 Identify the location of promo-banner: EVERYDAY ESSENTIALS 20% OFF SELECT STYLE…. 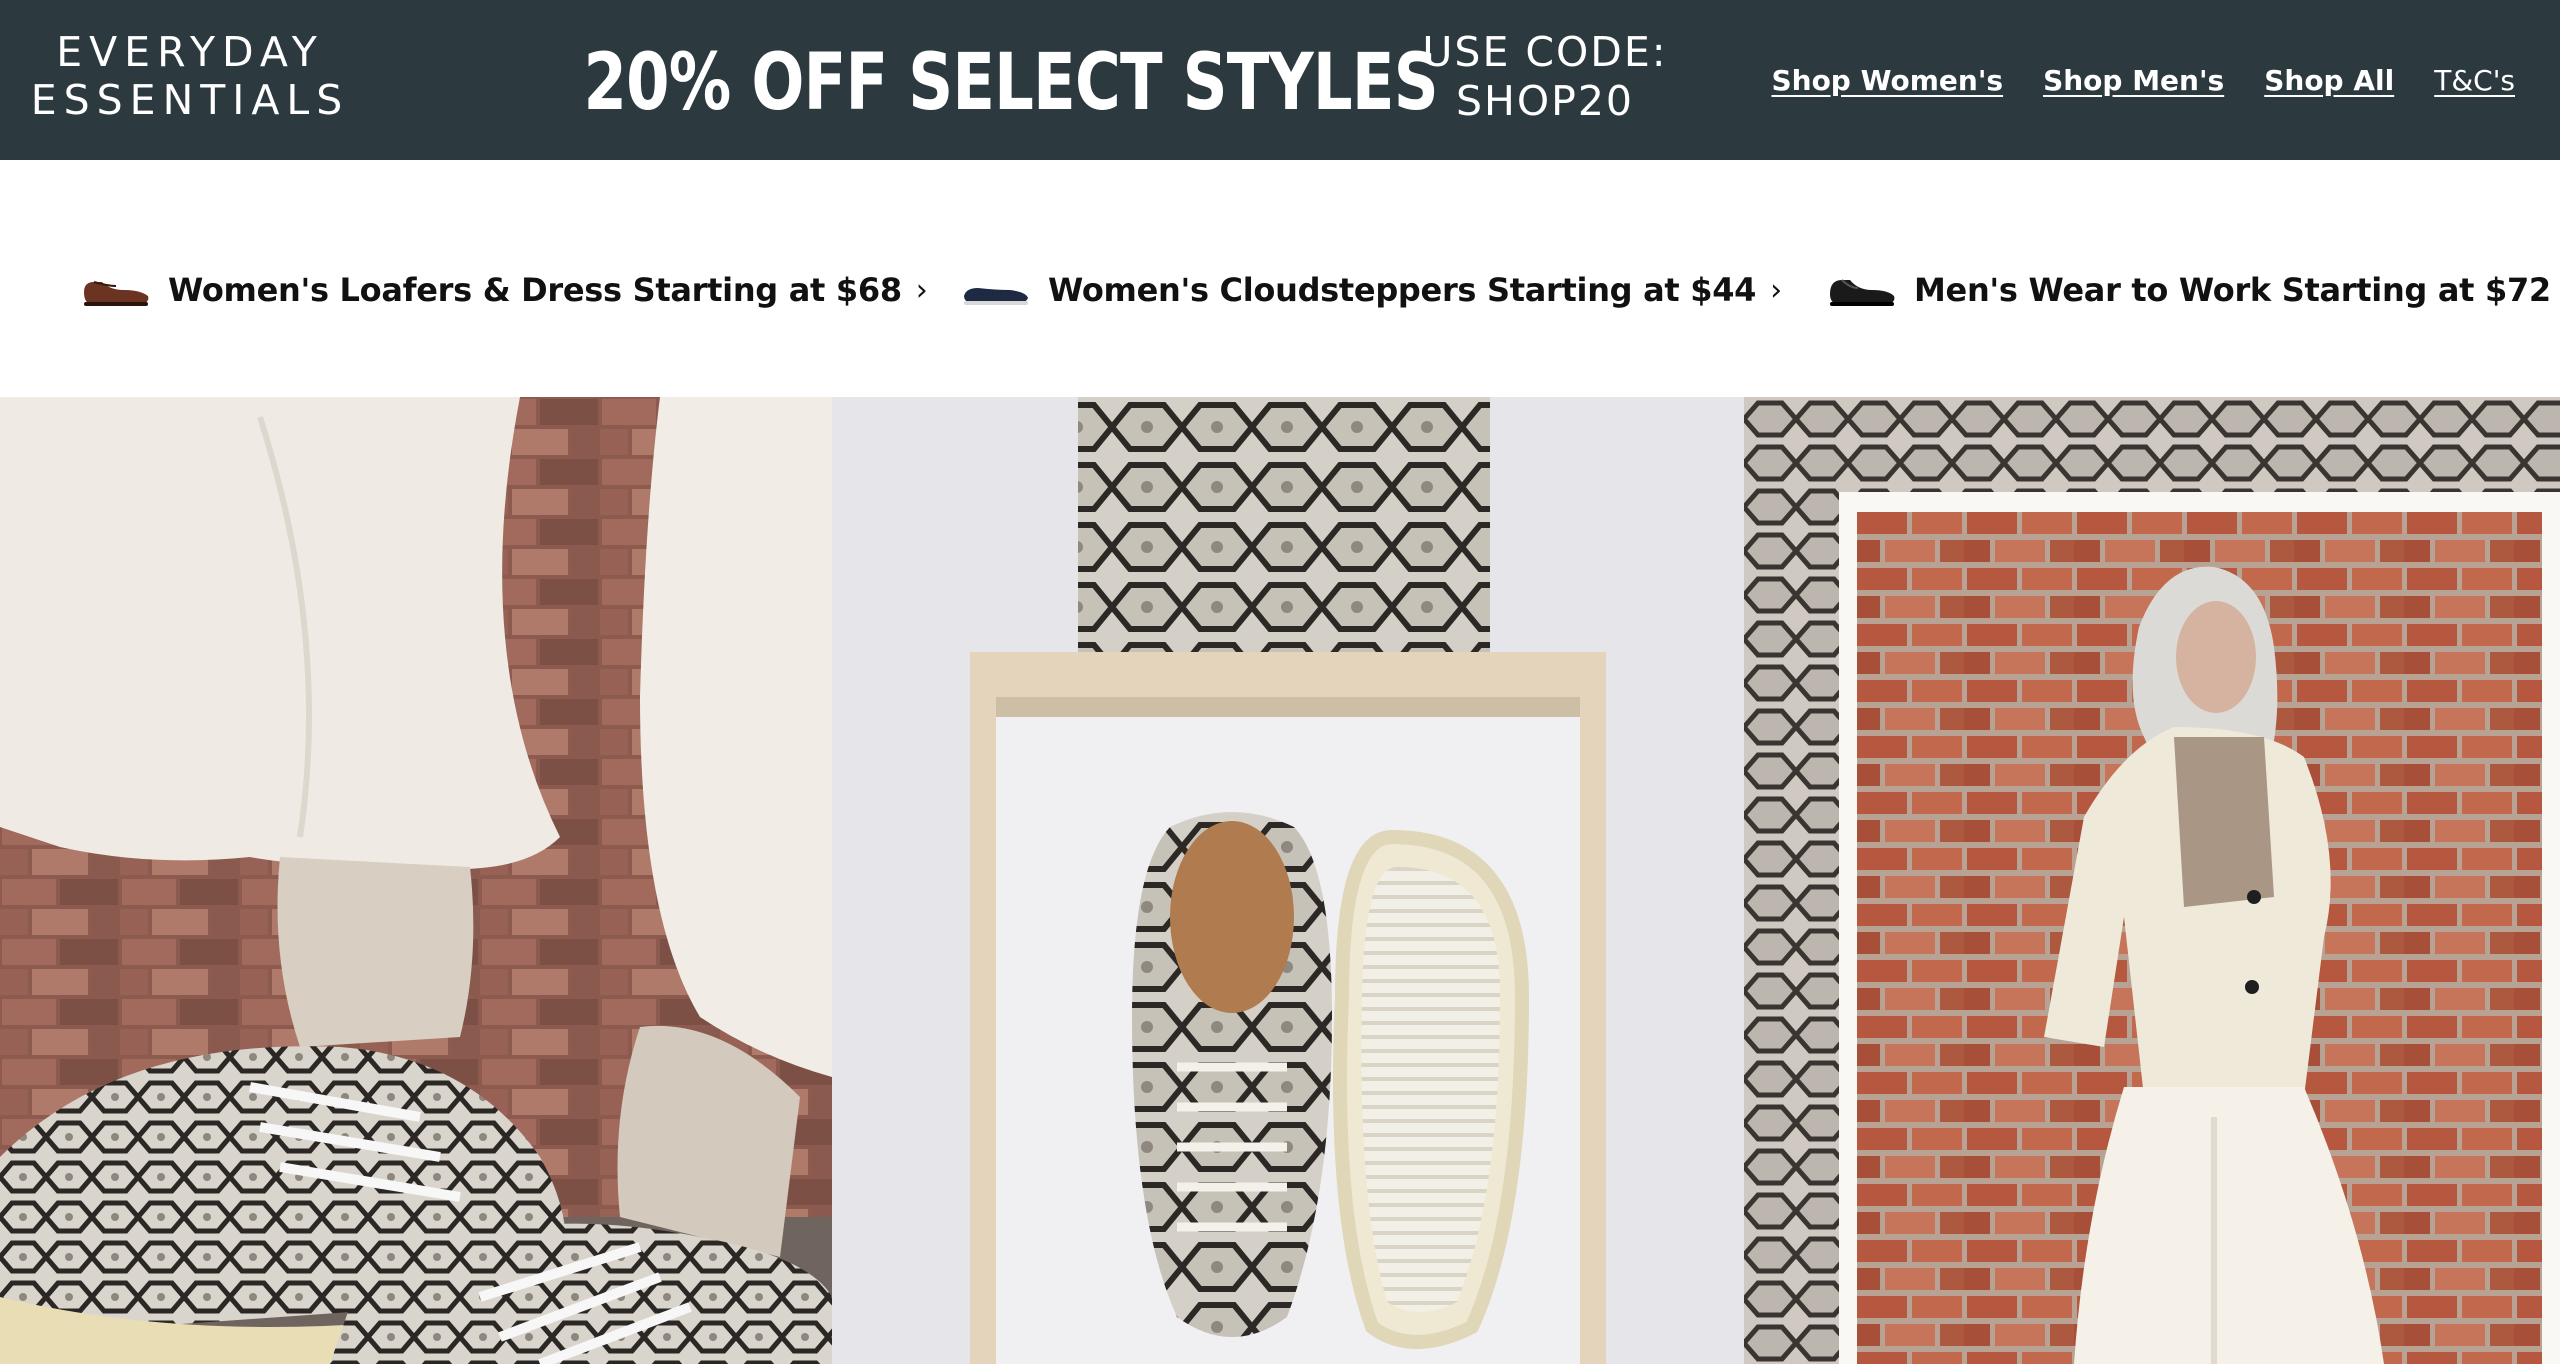
(1280, 80).